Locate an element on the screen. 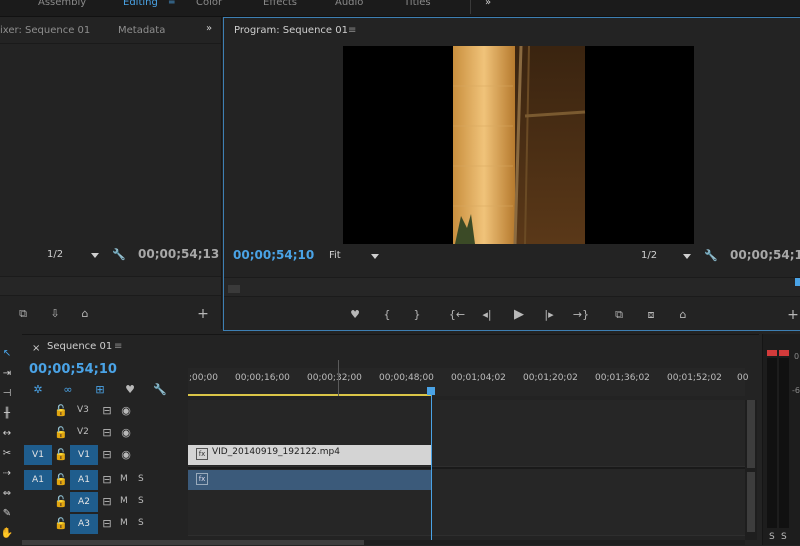  panel-more-icon: » is located at coordinates (209, 28).